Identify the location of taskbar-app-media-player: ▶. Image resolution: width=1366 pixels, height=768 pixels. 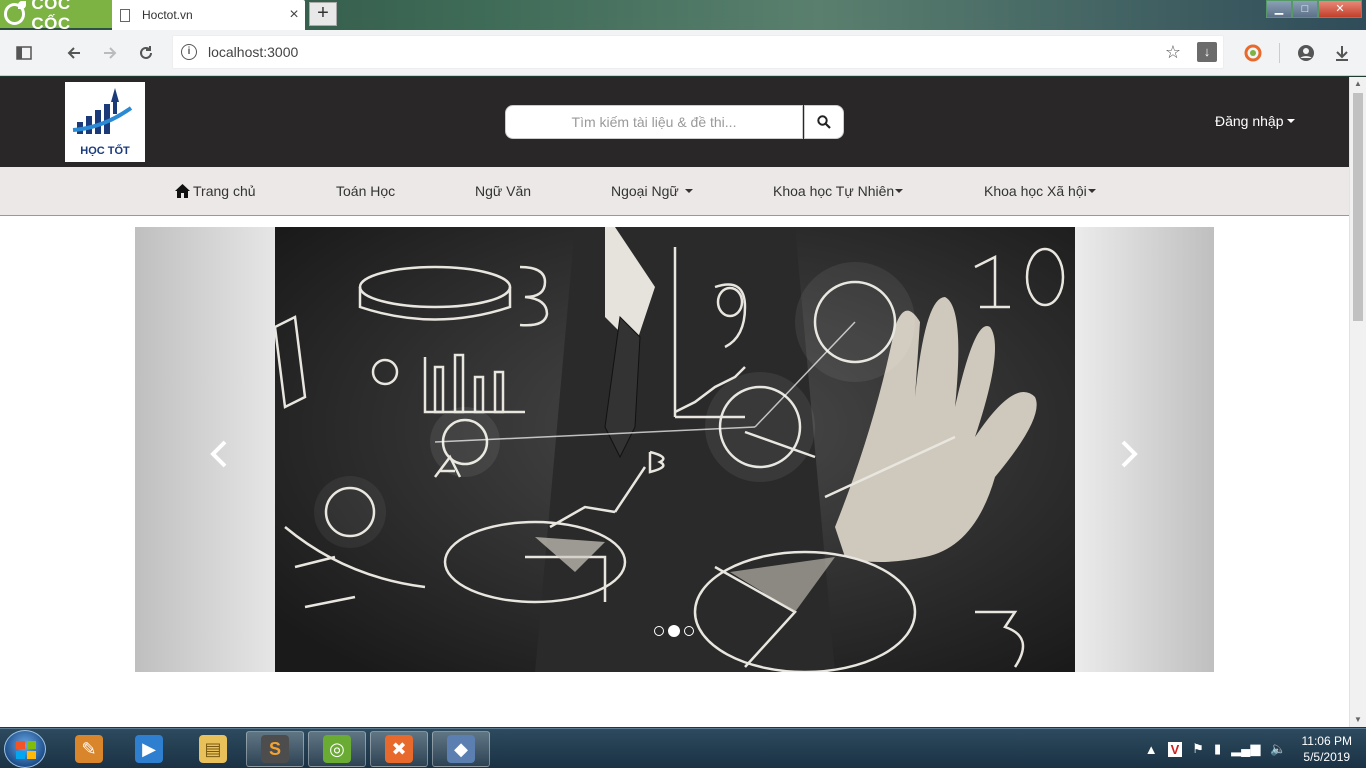
(149, 749).